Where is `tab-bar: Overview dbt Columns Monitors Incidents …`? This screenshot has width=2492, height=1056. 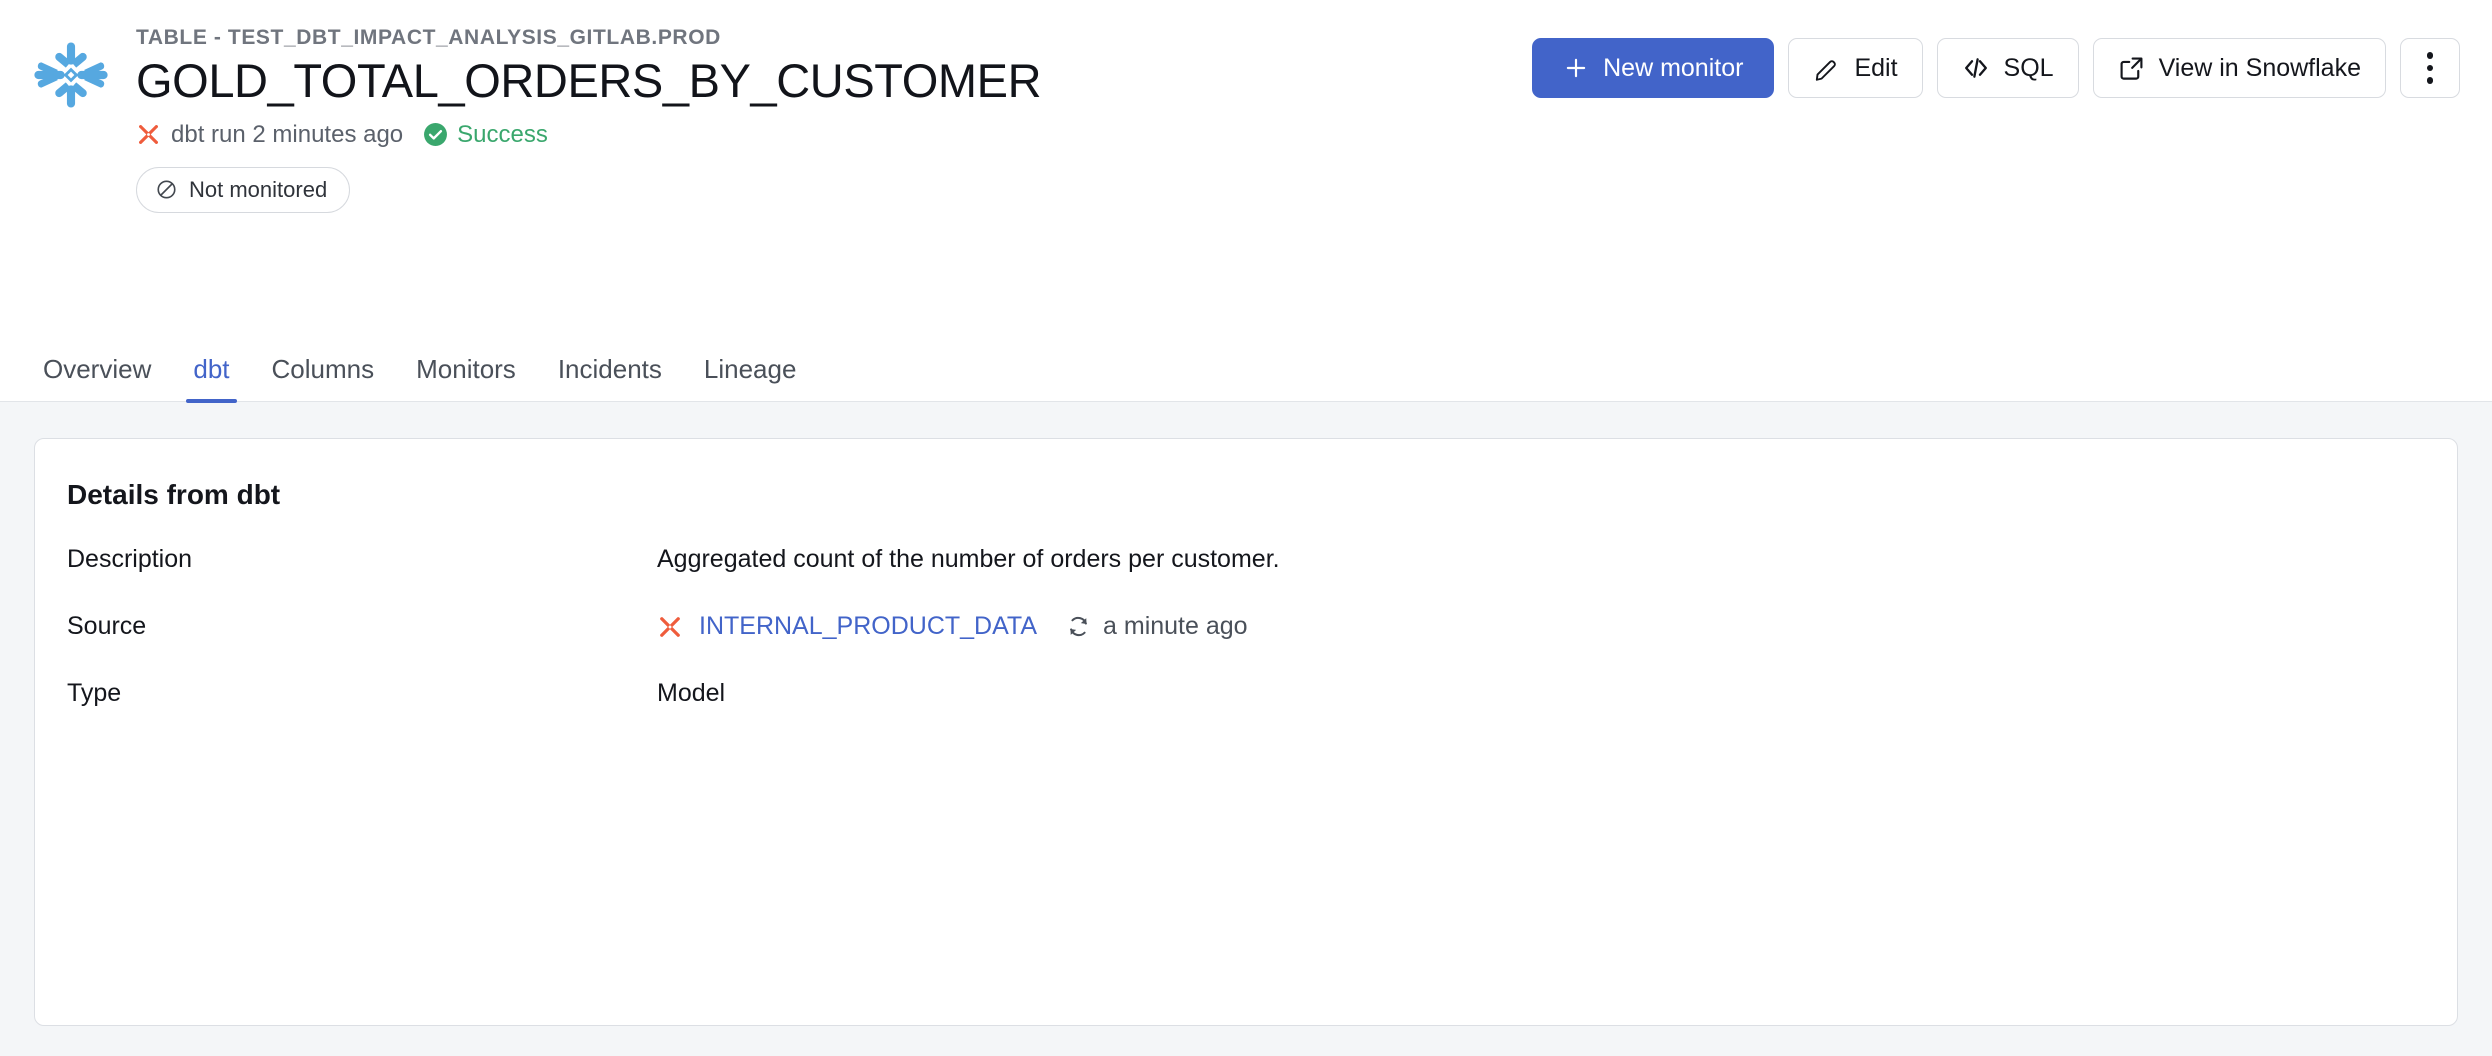
tab-bar: Overview dbt Columns Monitors Incidents … is located at coordinates (1246, 371).